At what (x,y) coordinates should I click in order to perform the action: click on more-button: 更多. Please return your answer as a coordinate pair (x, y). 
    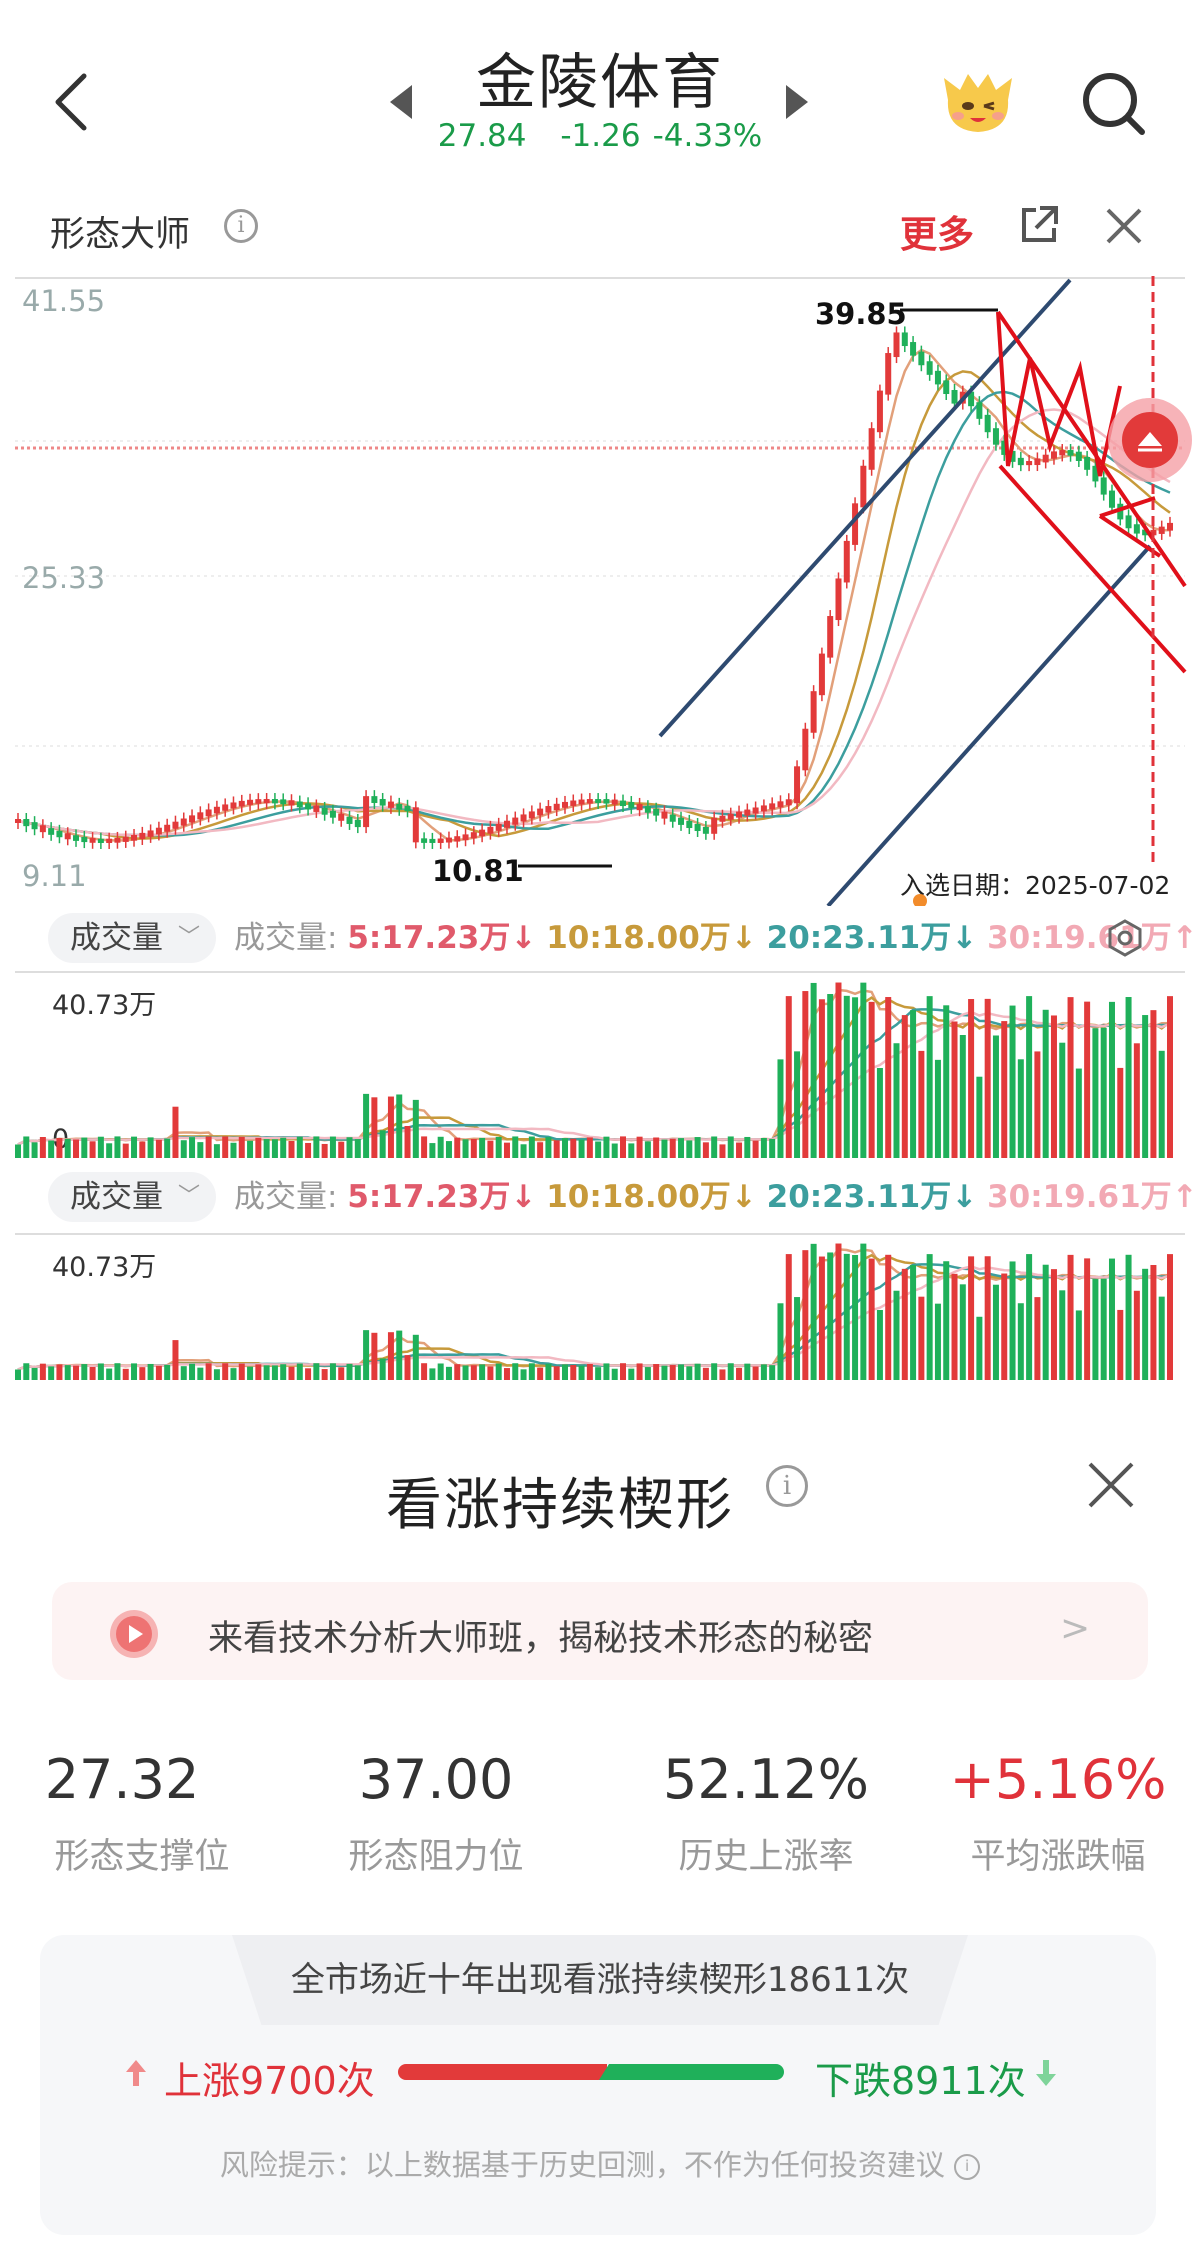
    Looking at the image, I should click on (937, 231).